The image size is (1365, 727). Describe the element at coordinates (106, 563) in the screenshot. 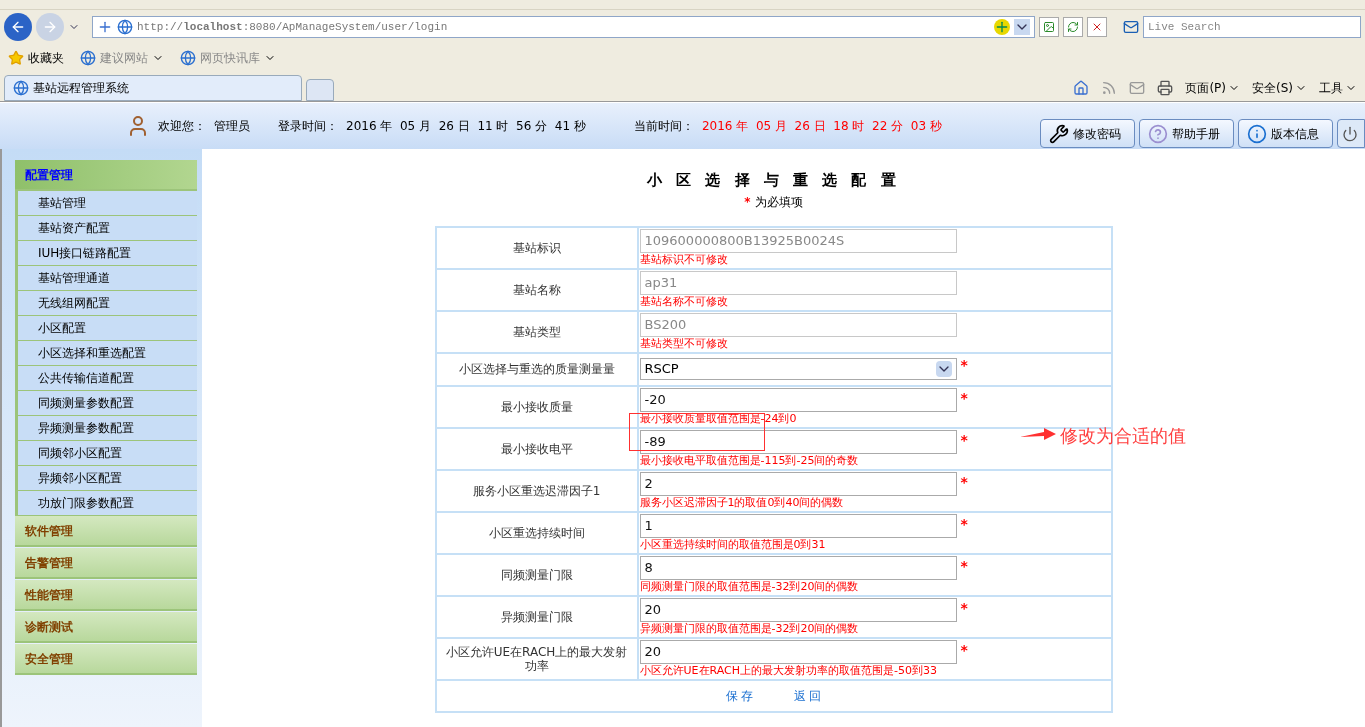

I see `sidebar-group: 告警管理` at that location.